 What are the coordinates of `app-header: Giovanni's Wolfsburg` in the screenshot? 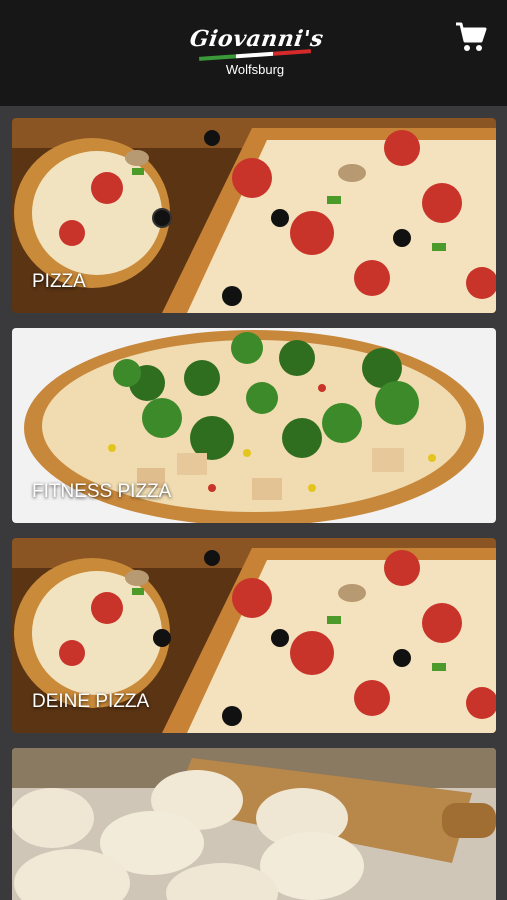 It's located at (253, 53).